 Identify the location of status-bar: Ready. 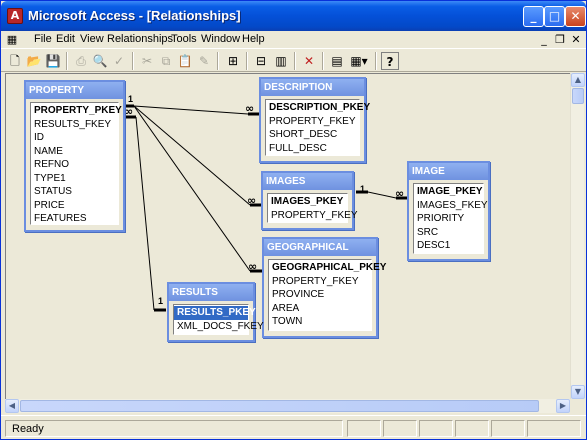
(293, 427).